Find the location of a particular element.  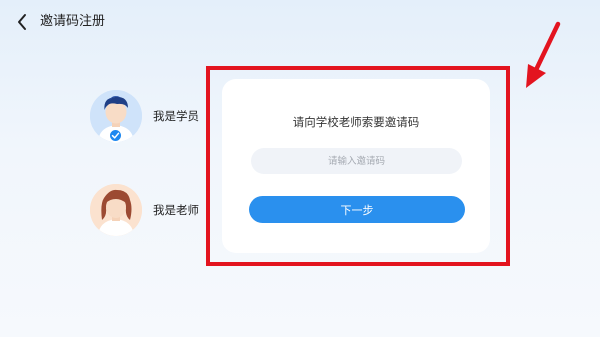

role-option-student: 我是学员 is located at coordinates (150, 116).